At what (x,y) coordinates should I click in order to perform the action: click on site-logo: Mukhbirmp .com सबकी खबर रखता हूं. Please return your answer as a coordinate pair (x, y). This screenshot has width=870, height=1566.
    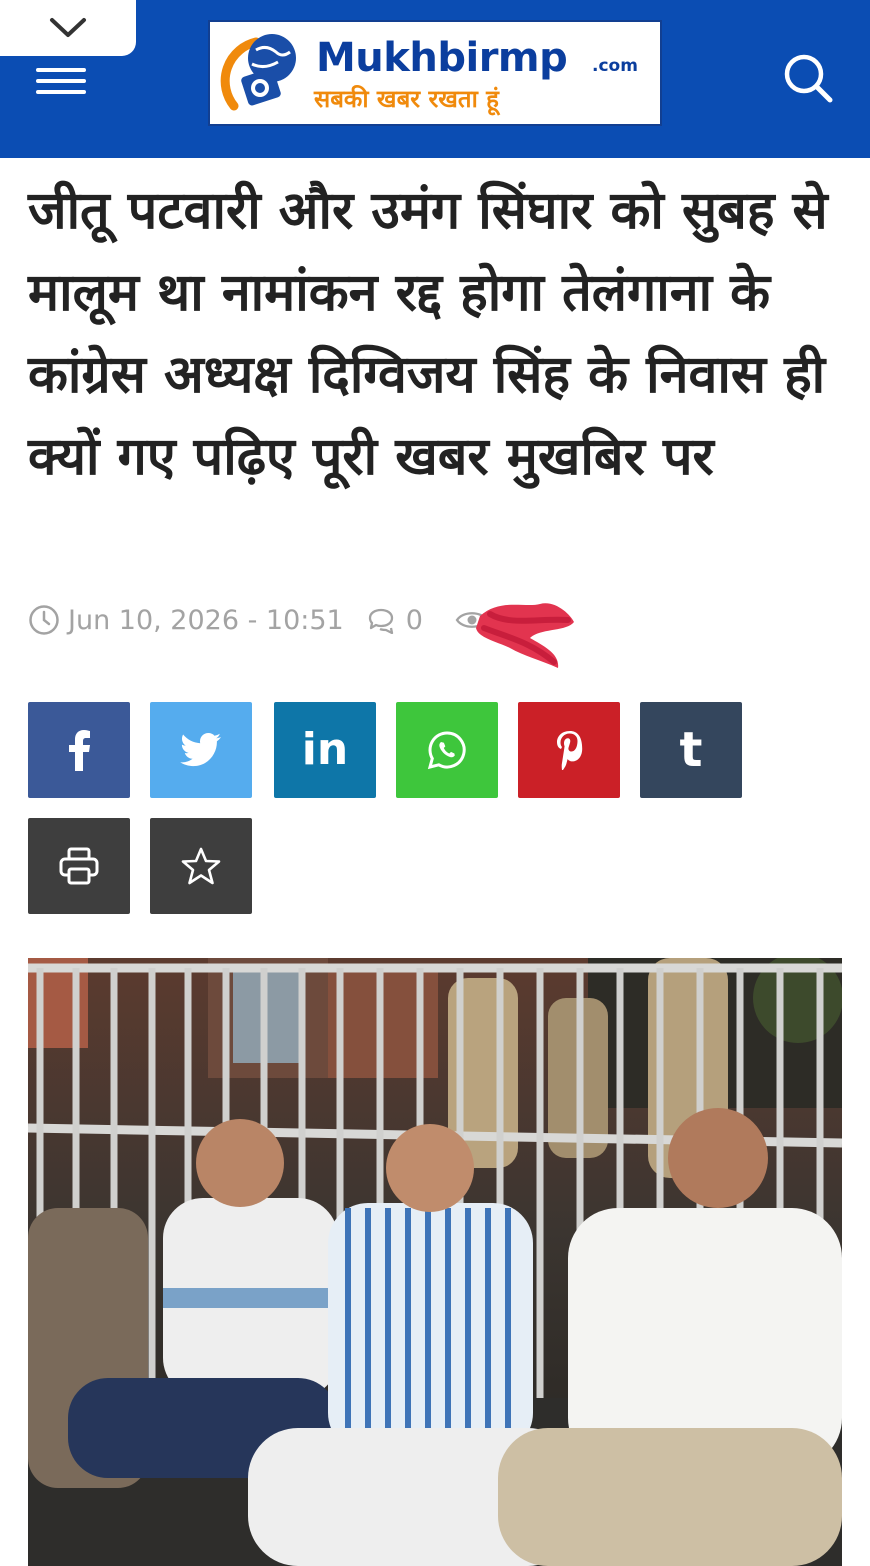
    Looking at the image, I should click on (435, 73).